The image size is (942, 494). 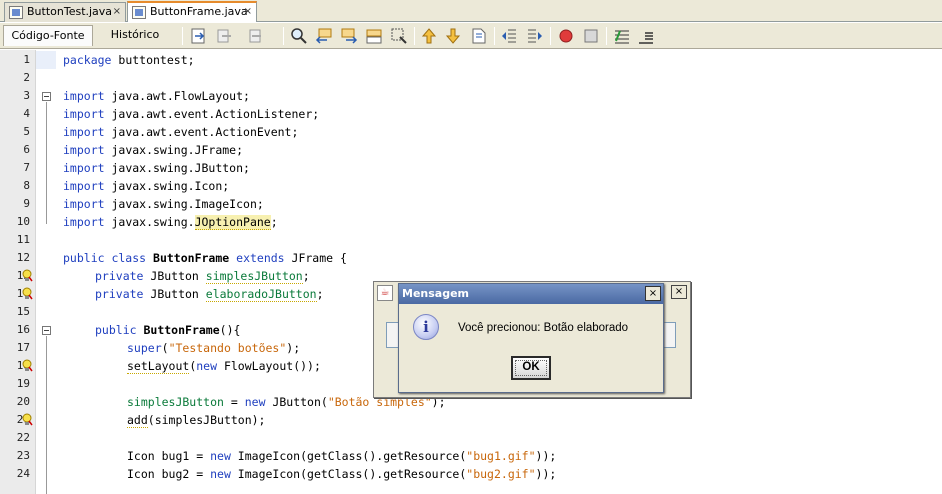 What do you see at coordinates (591, 36) in the screenshot?
I see `stop-macro-icon` at bounding box center [591, 36].